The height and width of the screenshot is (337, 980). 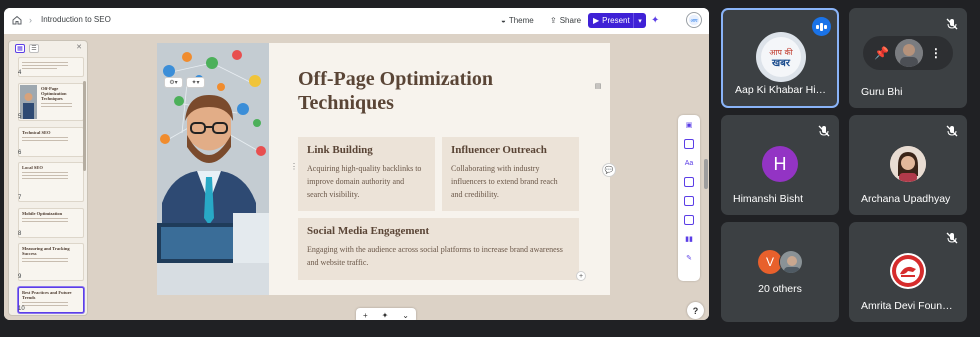 What do you see at coordinates (781, 52) in the screenshot?
I see `svg-text: आप की` at bounding box center [781, 52].